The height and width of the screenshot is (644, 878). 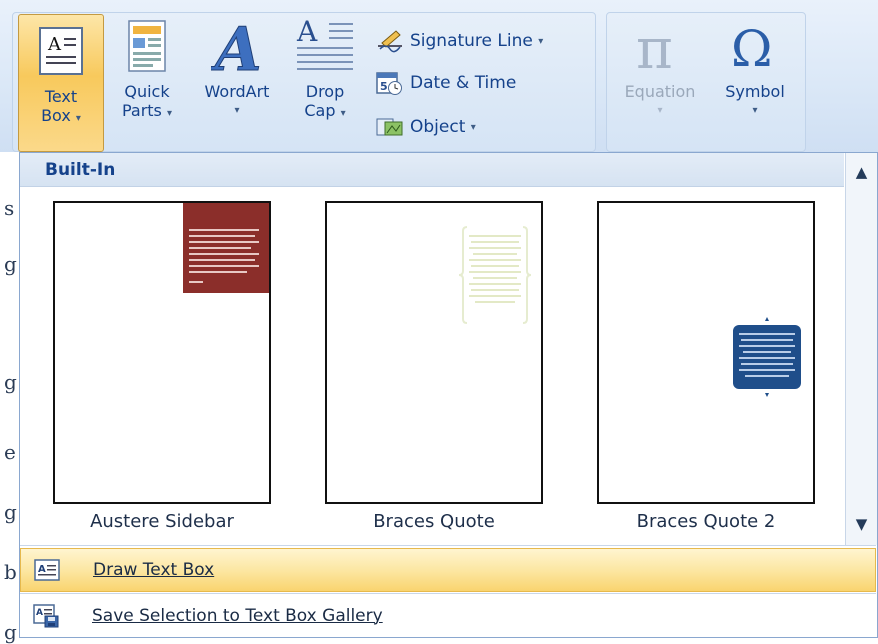 What do you see at coordinates (755, 110) in the screenshot?
I see `symbol-caret-icon: ▾` at bounding box center [755, 110].